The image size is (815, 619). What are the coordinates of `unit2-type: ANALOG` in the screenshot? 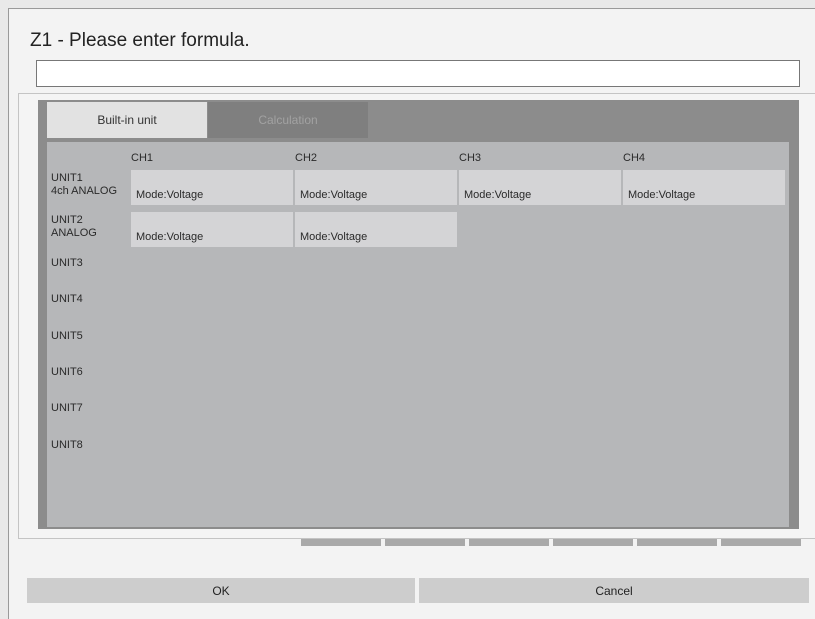 It's located at (74, 233).